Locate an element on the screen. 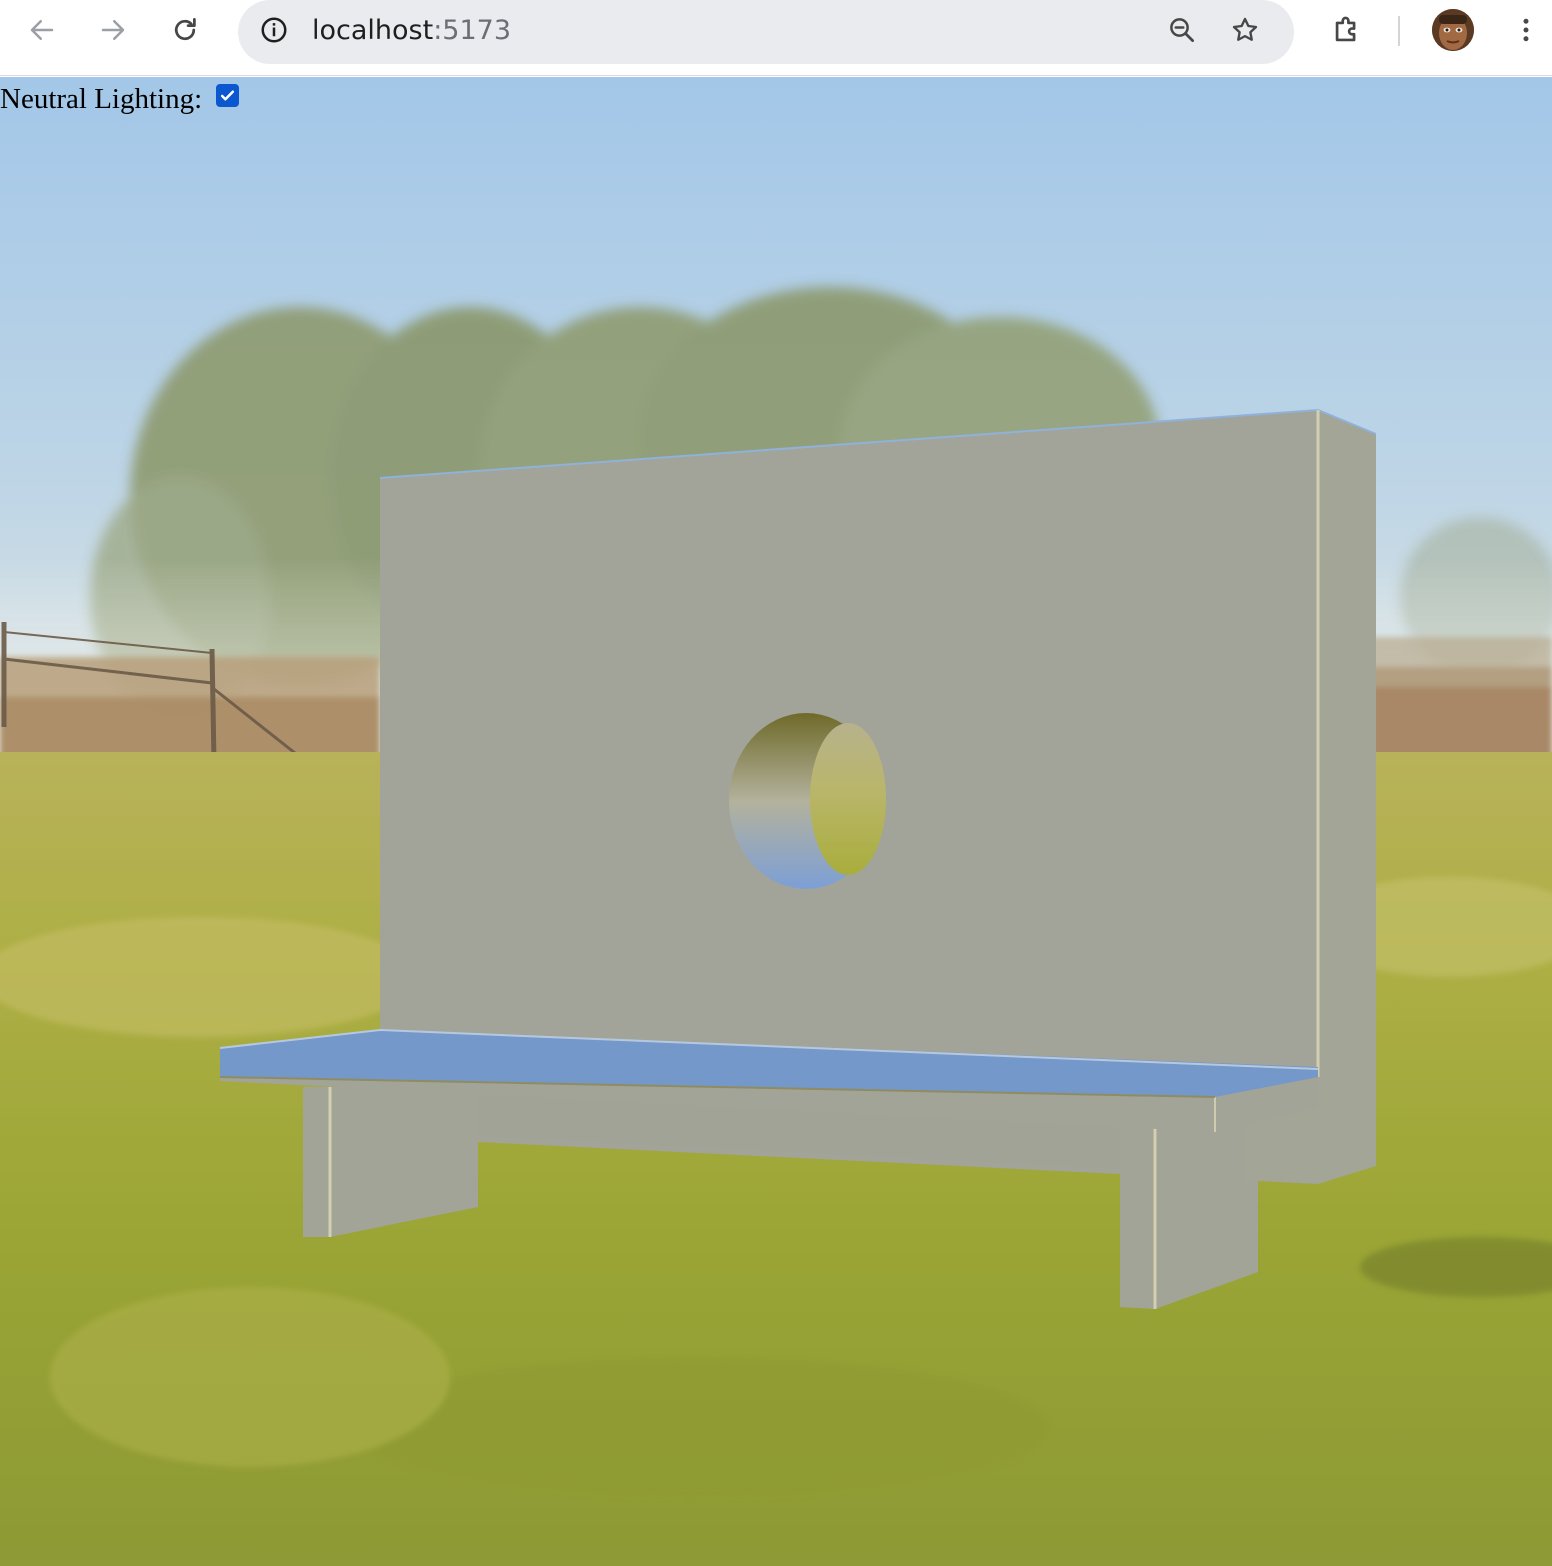 The height and width of the screenshot is (1566, 1552). zoom-button is located at coordinates (1182, 32).